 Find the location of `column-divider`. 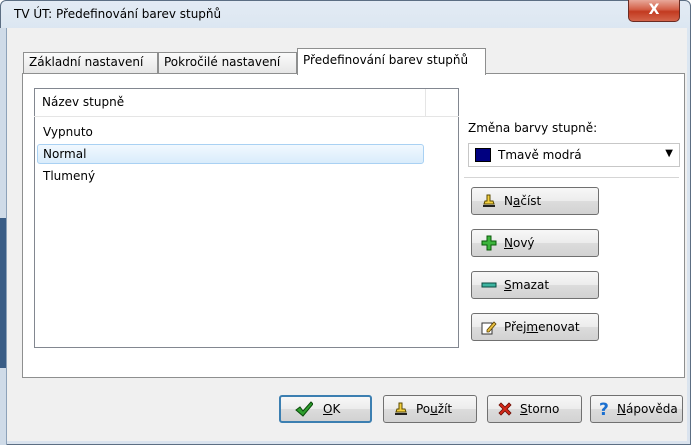

column-divider is located at coordinates (425, 102).